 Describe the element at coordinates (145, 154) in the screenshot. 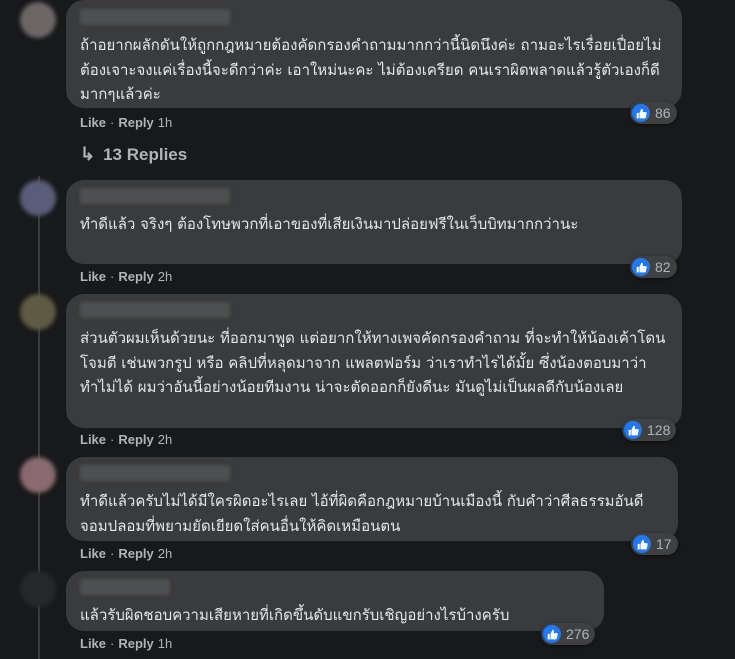

I see `replies-label: 13 Replies` at that location.